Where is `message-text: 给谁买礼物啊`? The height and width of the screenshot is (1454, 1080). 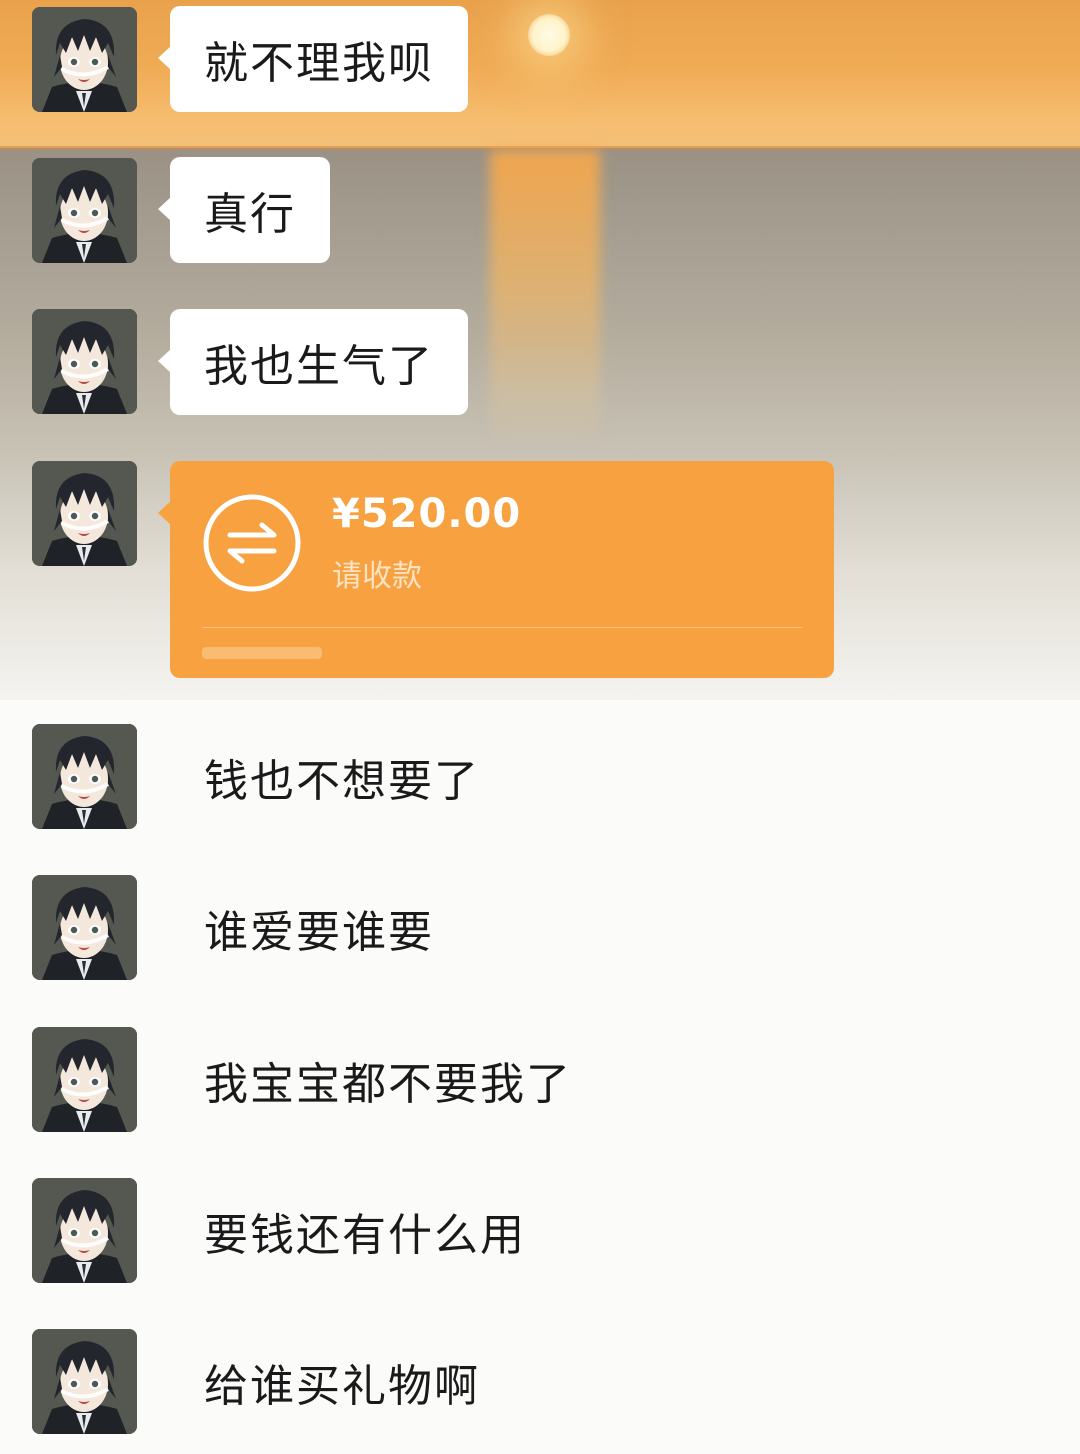 message-text: 给谁买礼物啊 is located at coordinates (342, 1386).